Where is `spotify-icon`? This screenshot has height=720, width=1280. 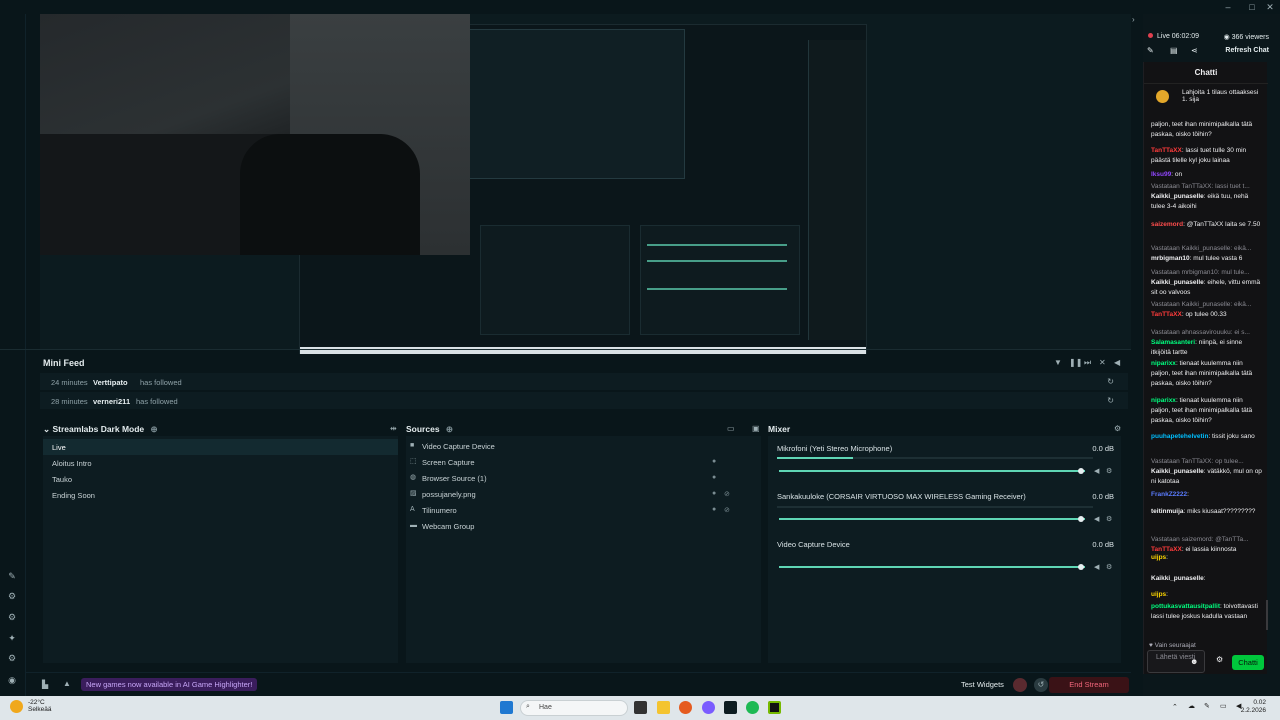
spotify-icon is located at coordinates (752, 707).